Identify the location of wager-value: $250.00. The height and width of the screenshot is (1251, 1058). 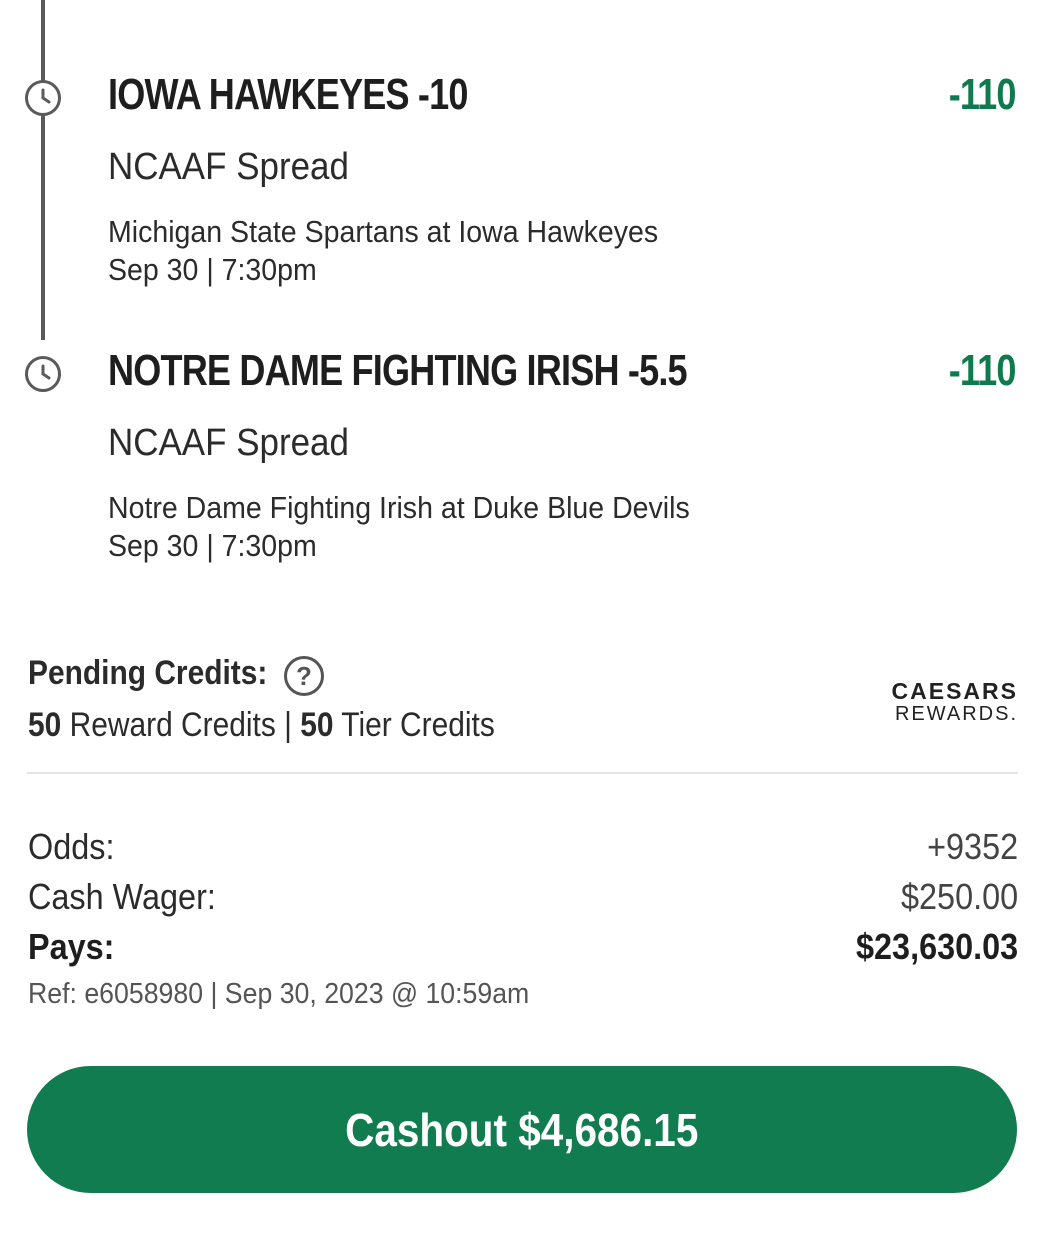
(959, 896).